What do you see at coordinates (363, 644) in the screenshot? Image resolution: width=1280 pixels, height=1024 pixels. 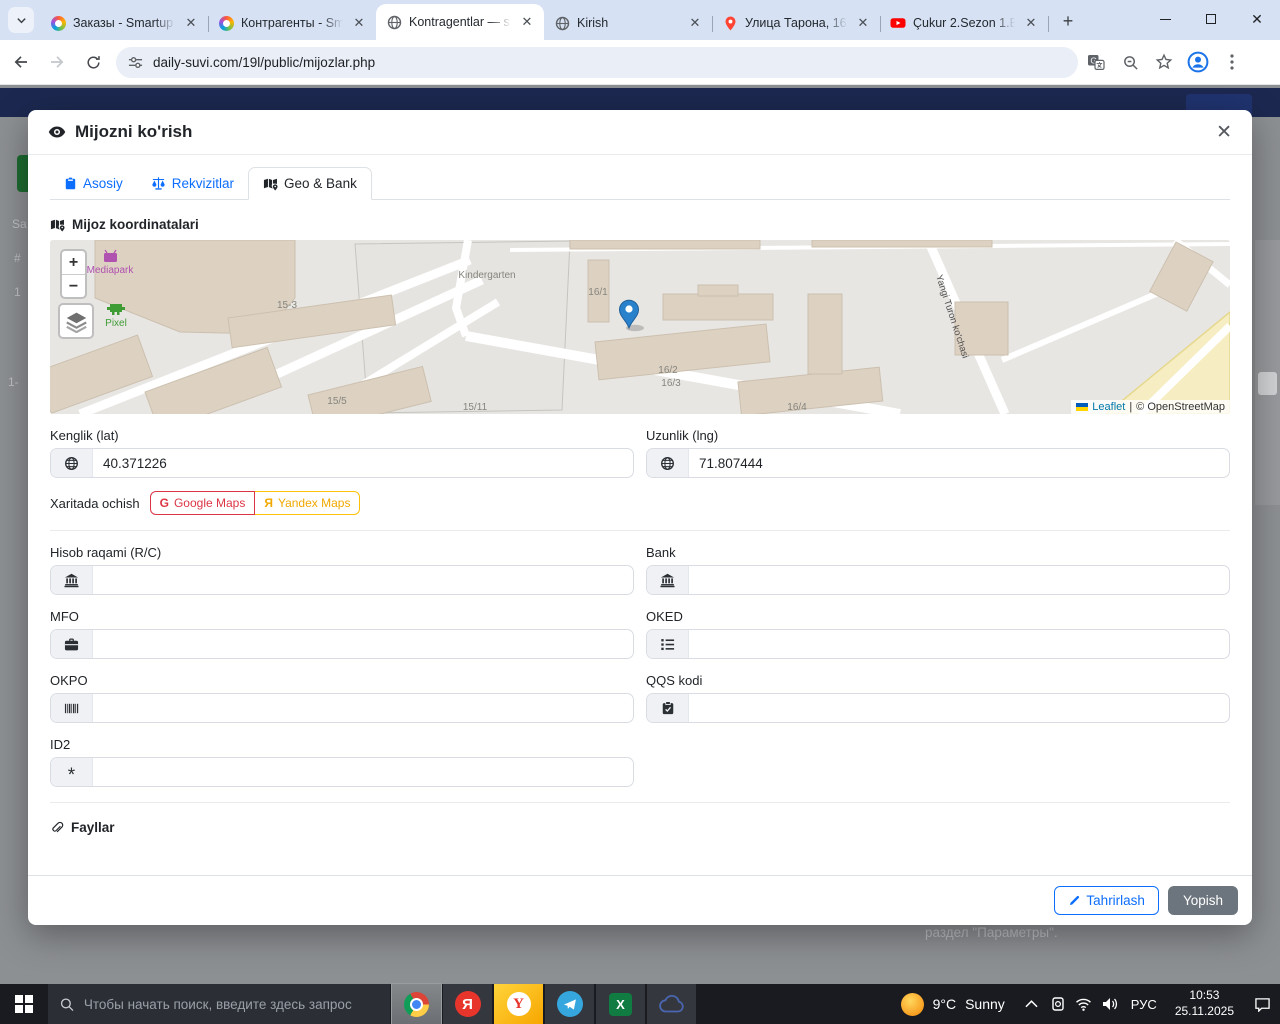 I see `mfo-input` at bounding box center [363, 644].